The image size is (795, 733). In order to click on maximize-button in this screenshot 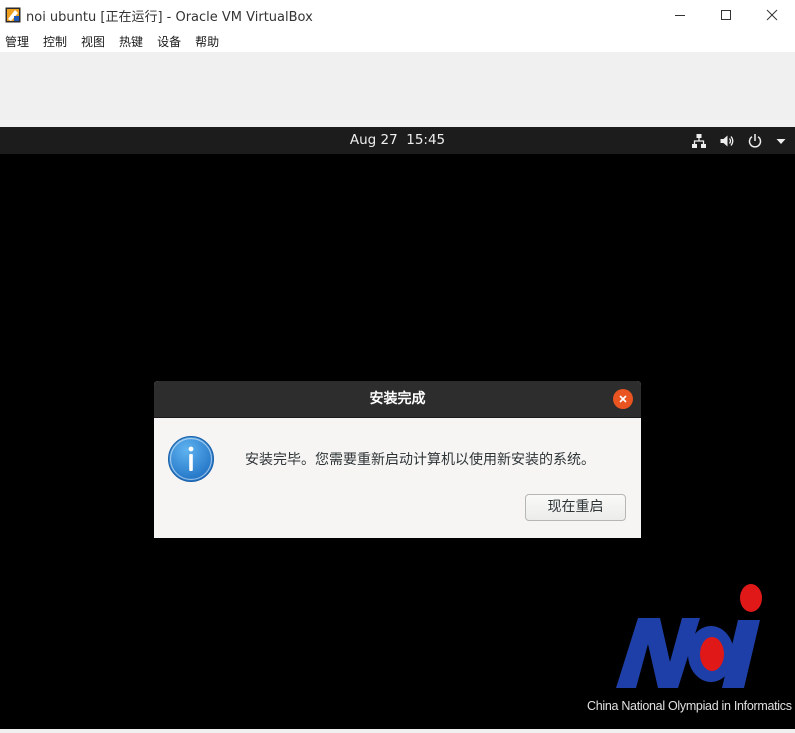, I will do `click(726, 15)`.